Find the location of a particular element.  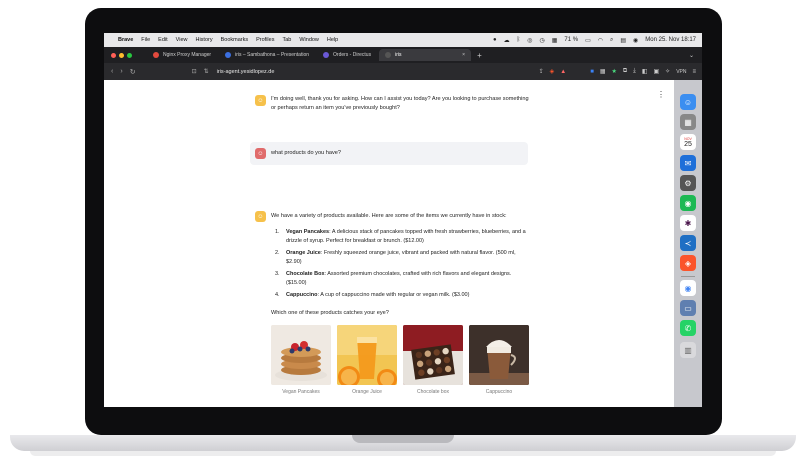

menu-history: History is located at coordinates (203, 40).